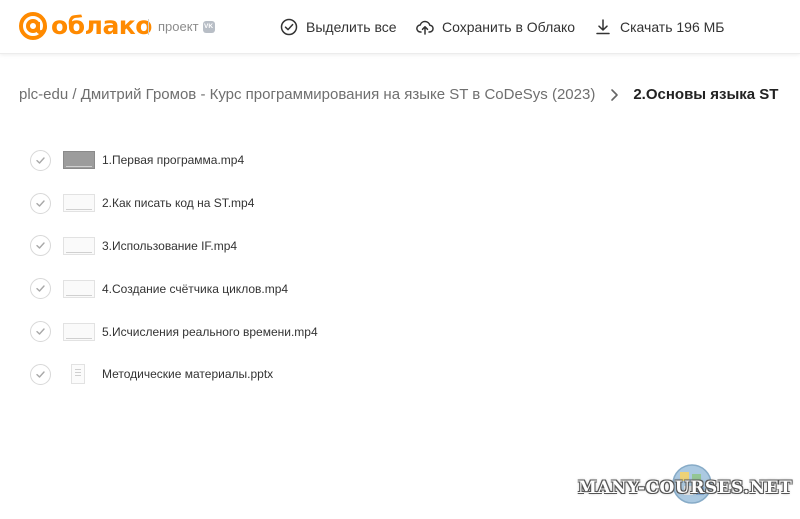 This screenshot has height=519, width=800. I want to click on document-thumbnail-icon, so click(78, 374).